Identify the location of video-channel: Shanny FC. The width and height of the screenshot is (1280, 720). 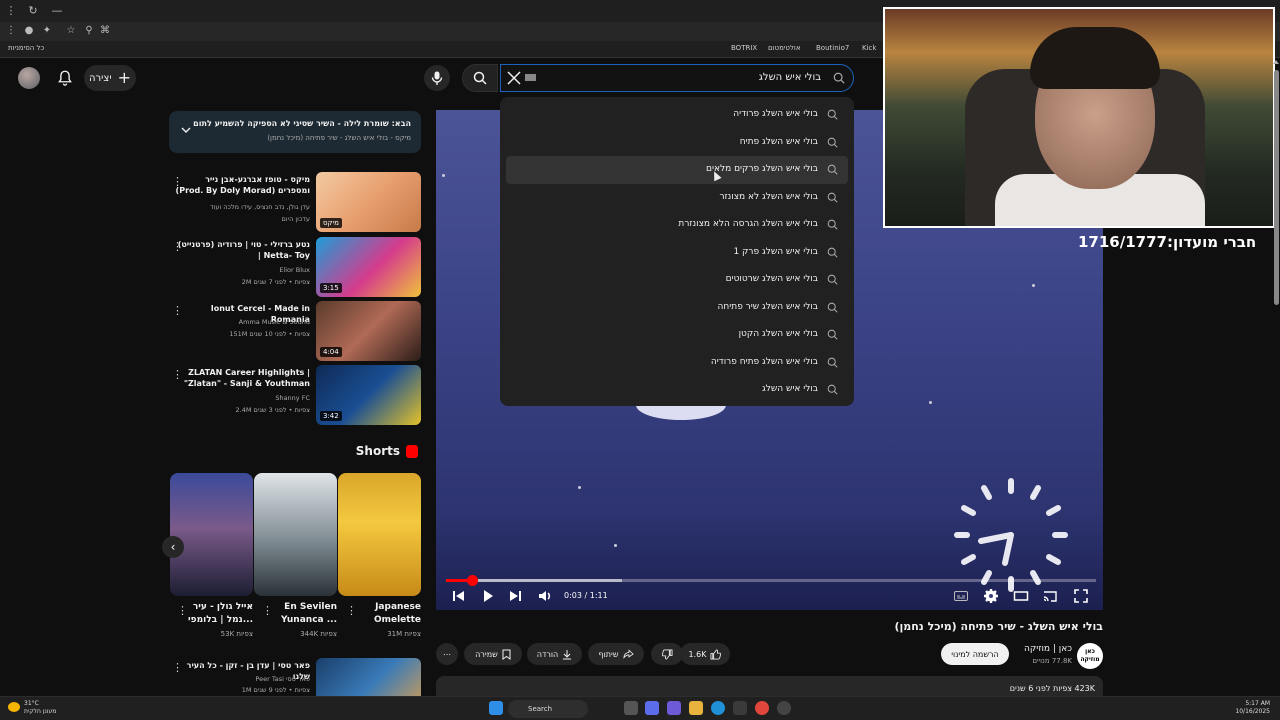
(292, 398).